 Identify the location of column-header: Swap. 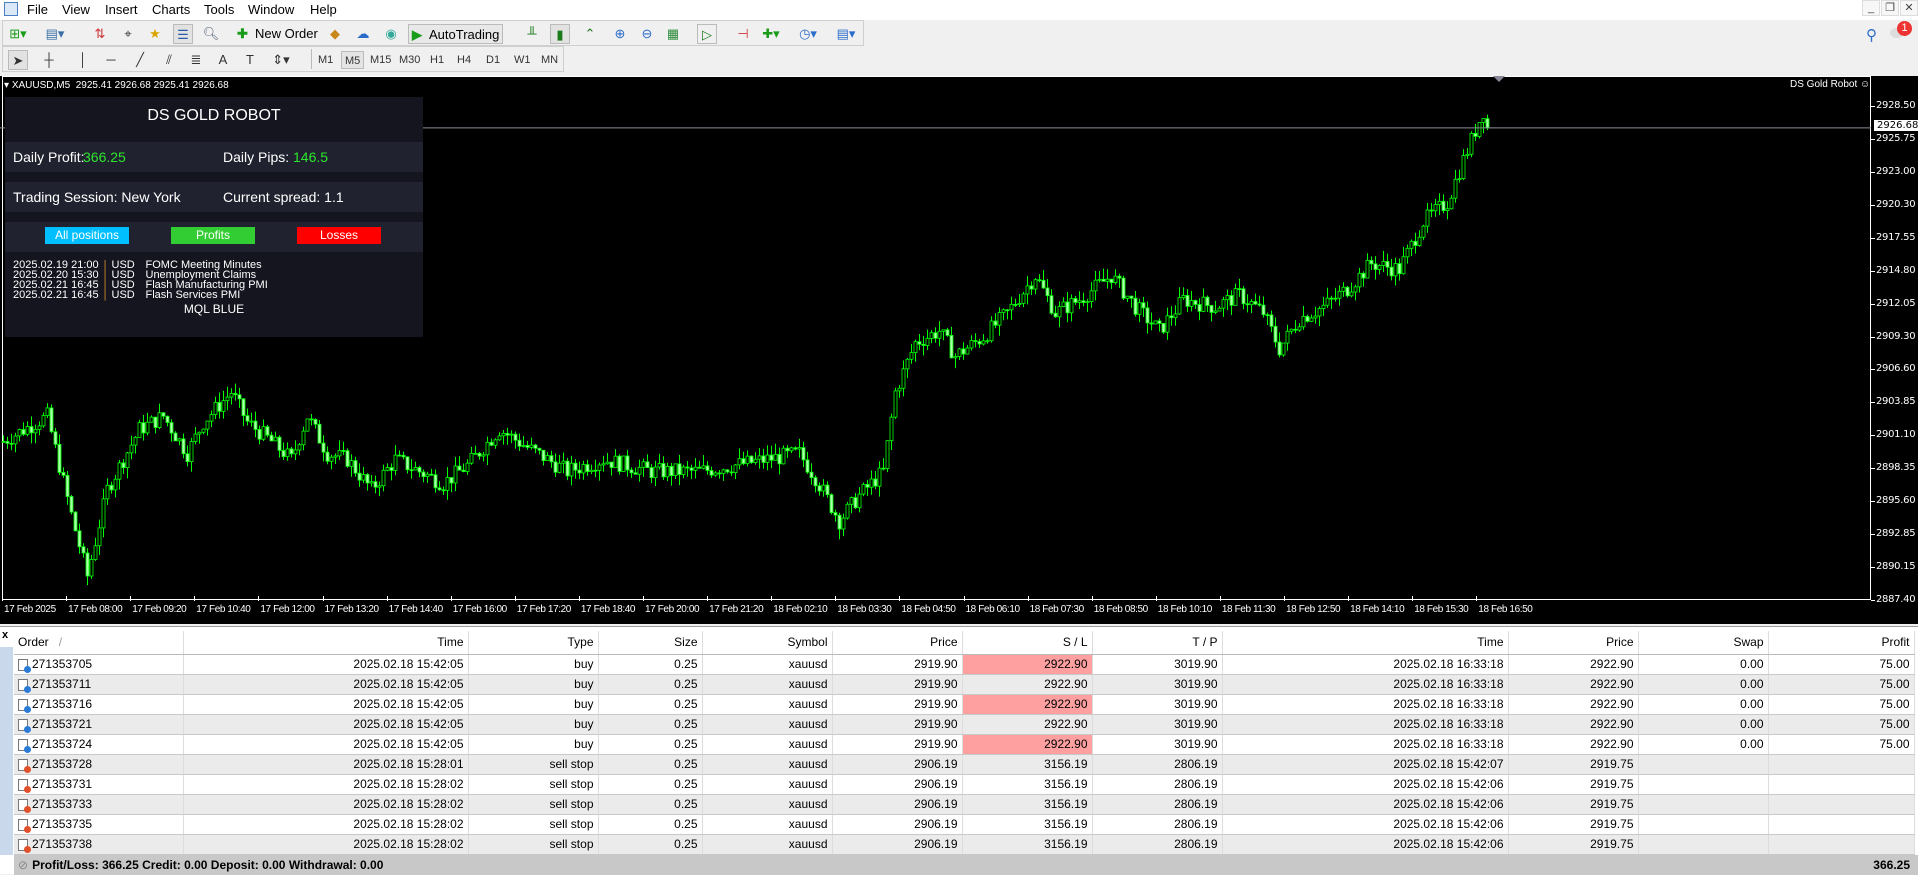
(1703, 643).